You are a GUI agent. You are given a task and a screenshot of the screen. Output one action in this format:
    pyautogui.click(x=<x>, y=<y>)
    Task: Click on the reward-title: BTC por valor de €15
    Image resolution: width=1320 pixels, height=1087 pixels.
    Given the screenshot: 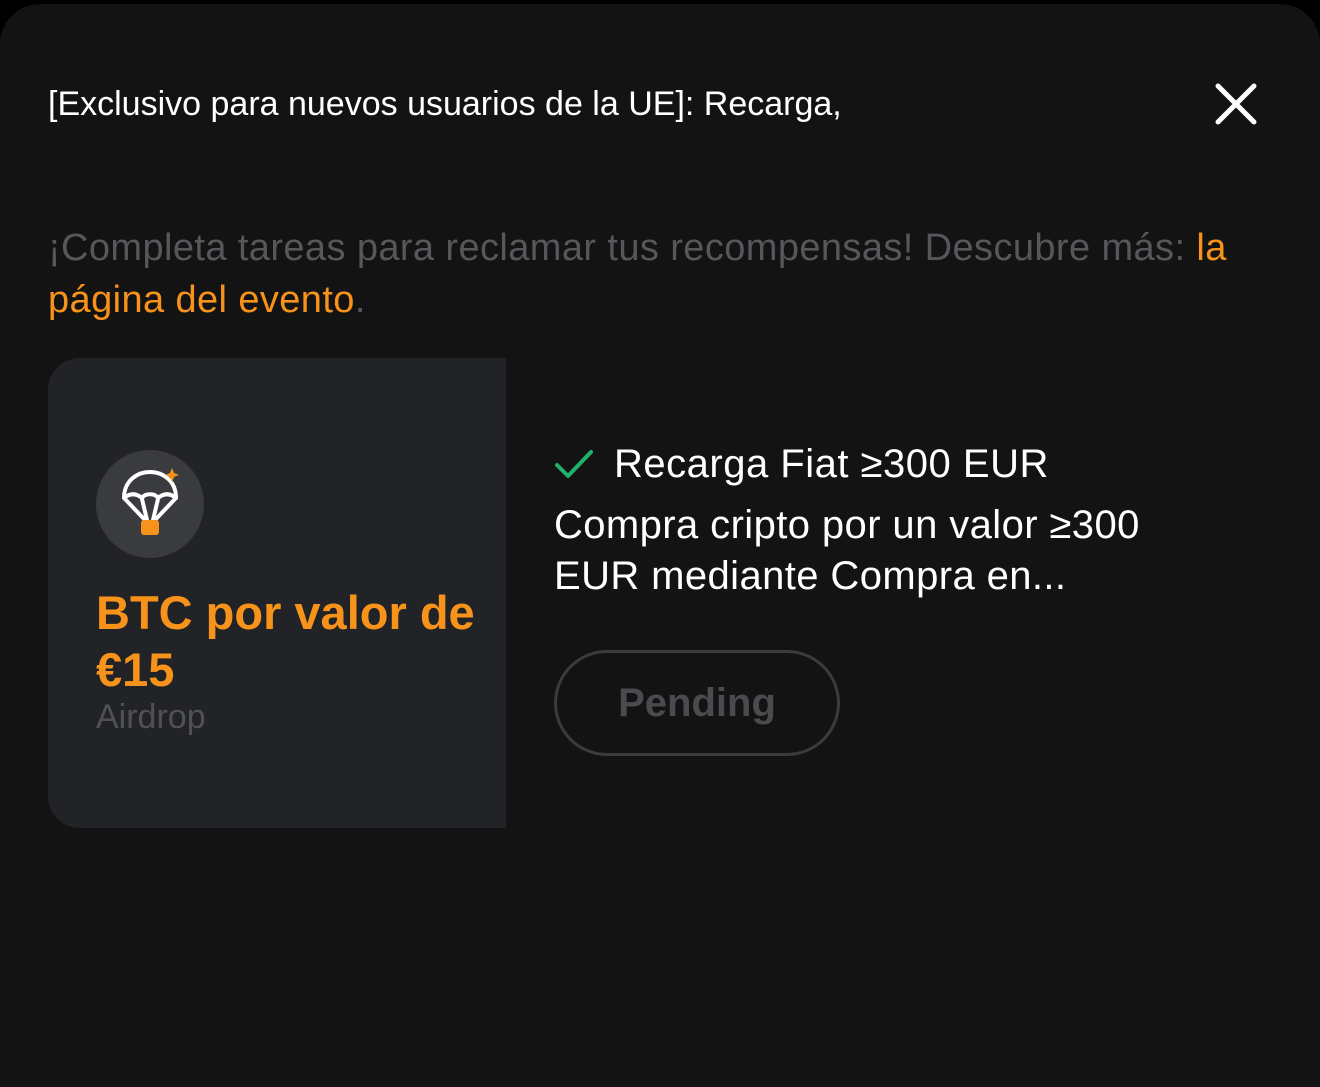 What is the action you would take?
    pyautogui.click(x=285, y=641)
    